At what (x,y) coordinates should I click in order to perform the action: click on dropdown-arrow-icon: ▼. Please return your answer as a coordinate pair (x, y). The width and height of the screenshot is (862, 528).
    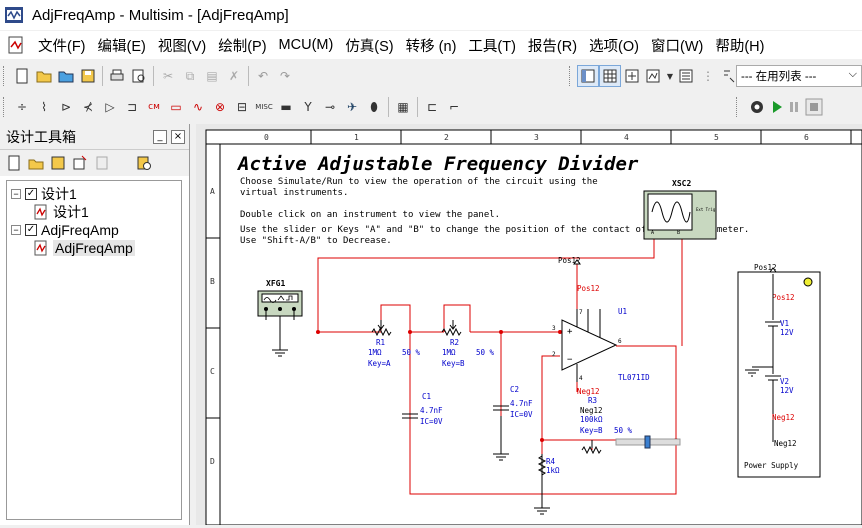
    Looking at the image, I should click on (670, 76).